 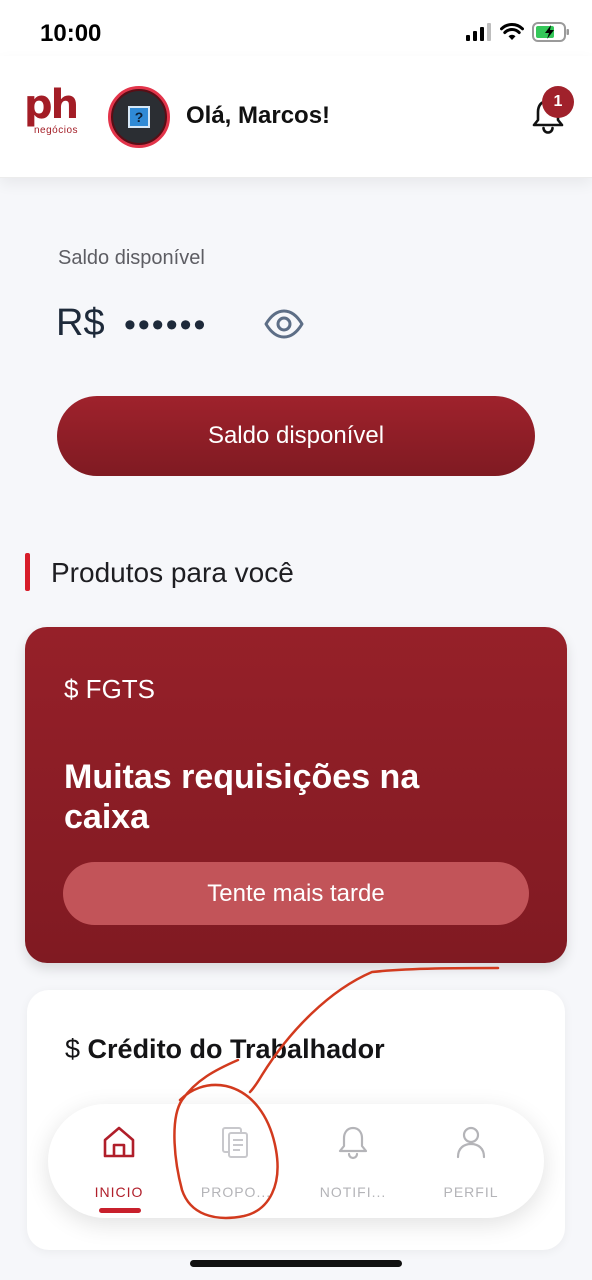 What do you see at coordinates (131, 258) in the screenshot?
I see `balance-label: Saldo disponível` at bounding box center [131, 258].